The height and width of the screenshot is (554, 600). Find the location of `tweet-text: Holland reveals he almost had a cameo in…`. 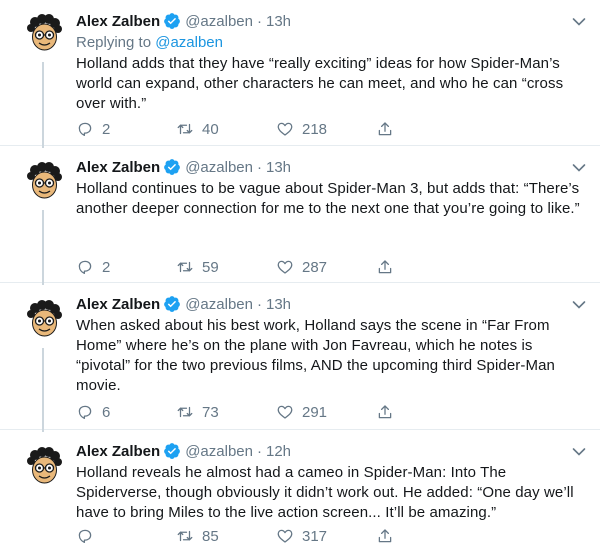

tweet-text: Holland reveals he almost had a cameo in… is located at coordinates (325, 492).